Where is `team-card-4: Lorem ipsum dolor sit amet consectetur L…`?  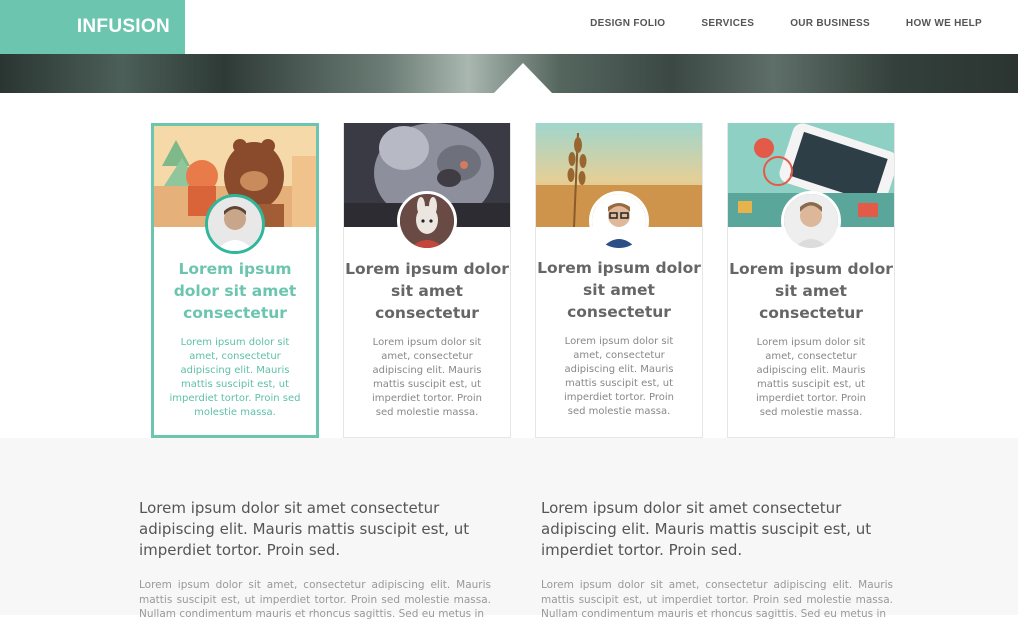
team-card-4: Lorem ipsum dolor sit amet consectetur L… is located at coordinates (811, 280).